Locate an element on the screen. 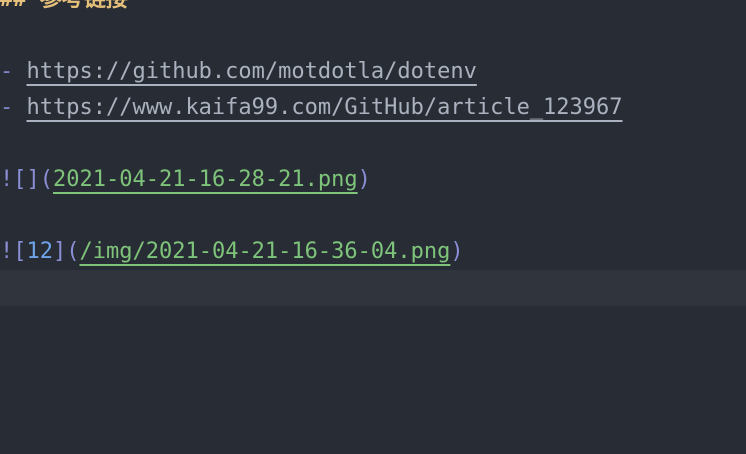  heading-marker: ## is located at coordinates (13, 6).